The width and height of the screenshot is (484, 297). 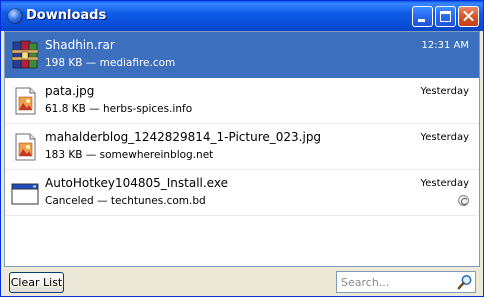 I want to click on close-button, so click(x=468, y=16).